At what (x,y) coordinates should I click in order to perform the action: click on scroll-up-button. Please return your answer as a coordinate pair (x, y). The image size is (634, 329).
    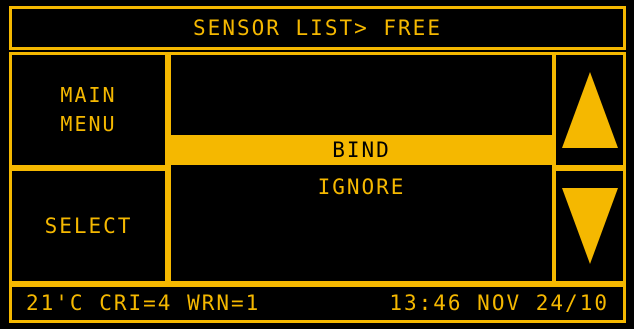
    Looking at the image, I should click on (589, 110).